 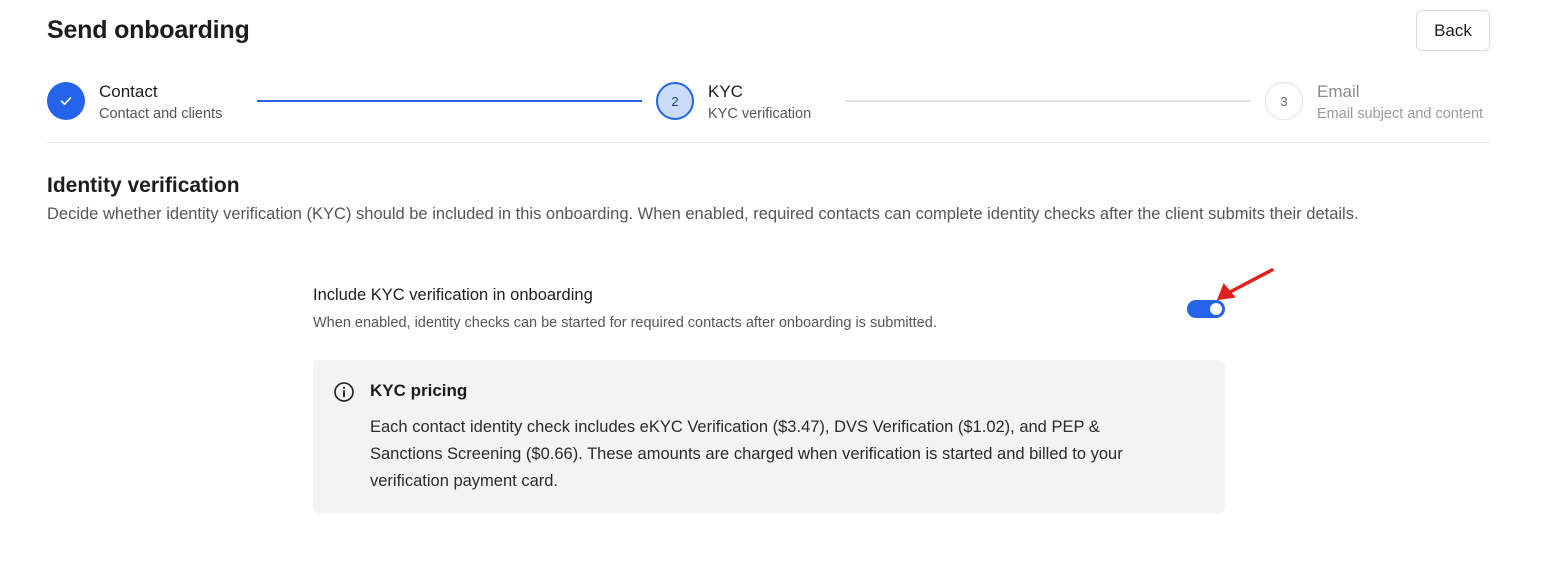 What do you see at coordinates (675, 101) in the screenshot?
I see `step-number: 2` at bounding box center [675, 101].